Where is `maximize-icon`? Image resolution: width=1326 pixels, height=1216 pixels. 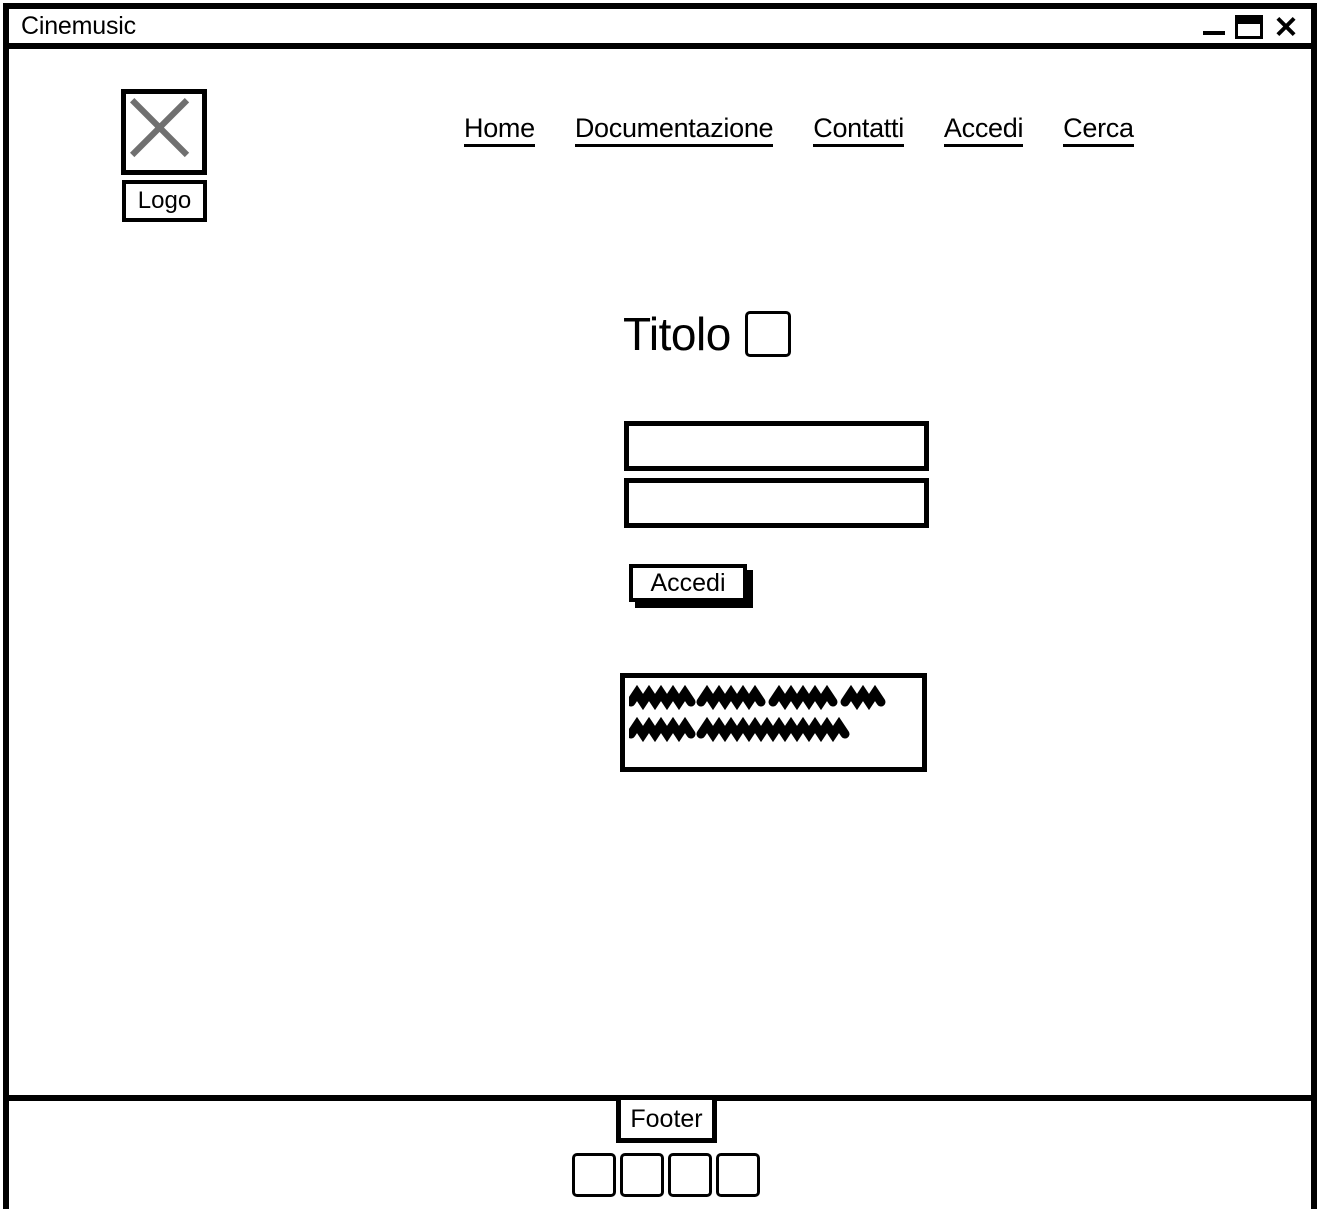 maximize-icon is located at coordinates (1249, 26).